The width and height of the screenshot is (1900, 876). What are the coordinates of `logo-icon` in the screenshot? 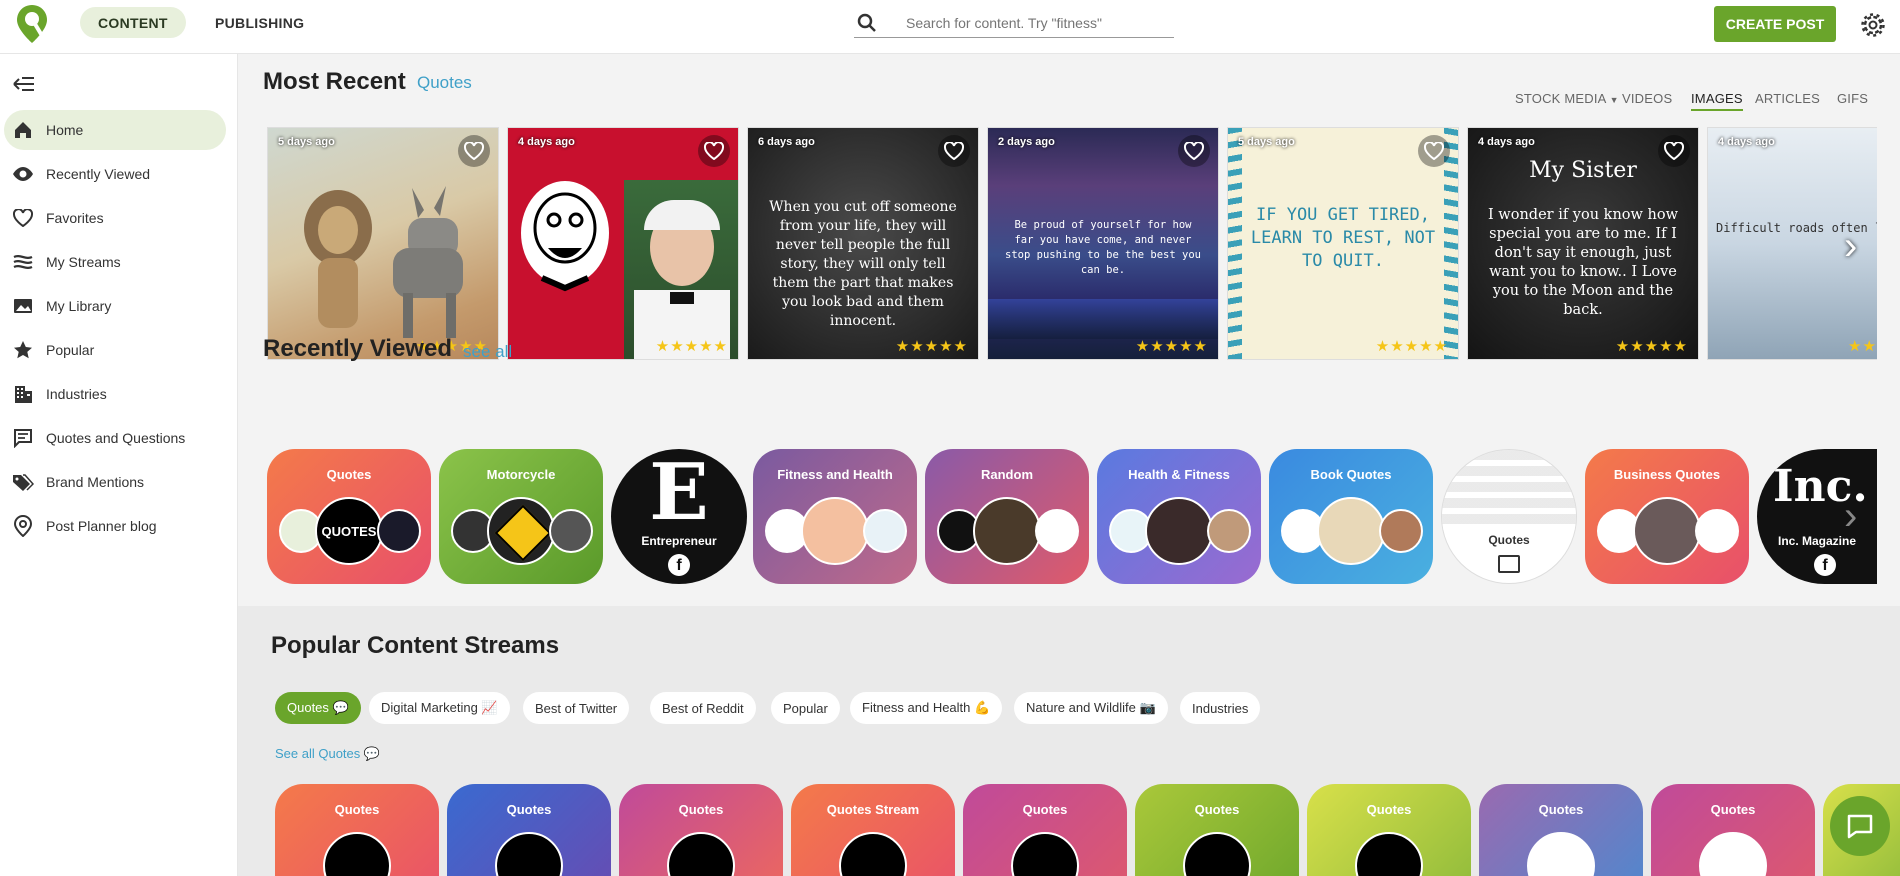 It's located at (32, 24).